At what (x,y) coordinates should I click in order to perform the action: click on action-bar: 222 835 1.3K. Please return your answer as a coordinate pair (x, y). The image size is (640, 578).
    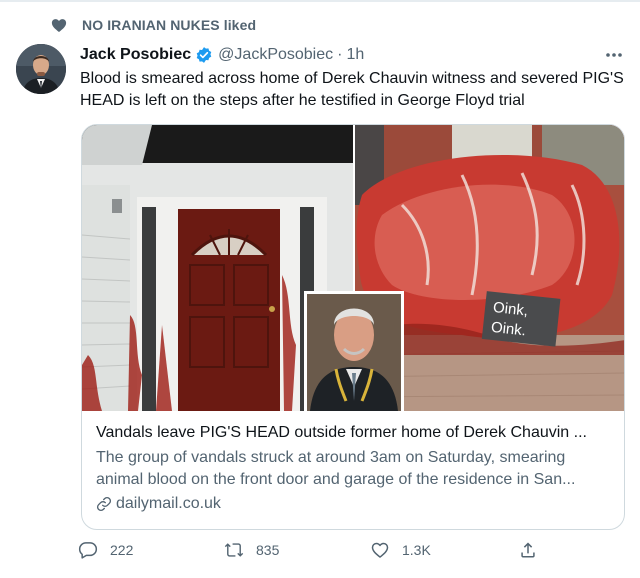
    Looking at the image, I should click on (313, 553).